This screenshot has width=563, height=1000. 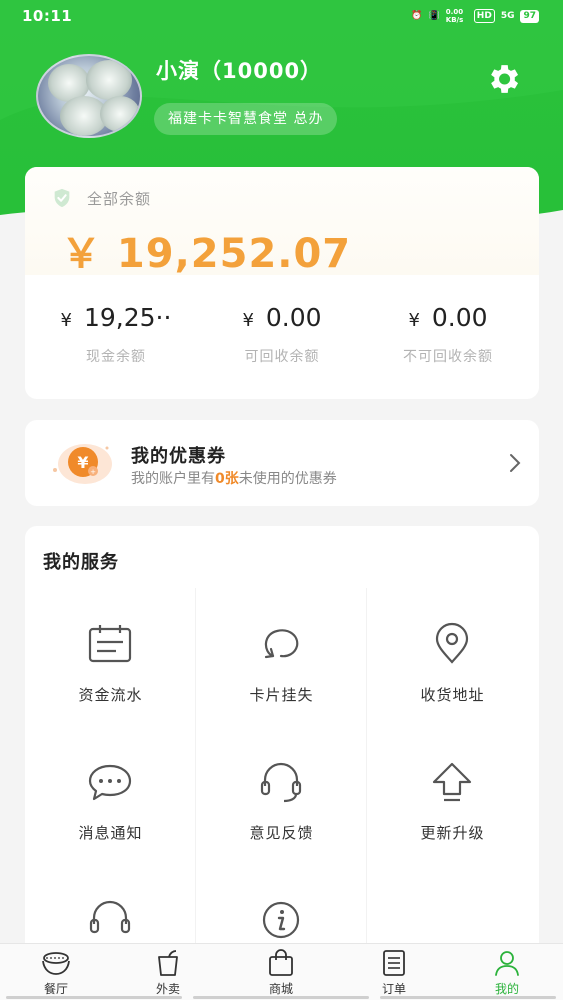 I want to click on service-feedback: 意见反馈, so click(x=281, y=795).